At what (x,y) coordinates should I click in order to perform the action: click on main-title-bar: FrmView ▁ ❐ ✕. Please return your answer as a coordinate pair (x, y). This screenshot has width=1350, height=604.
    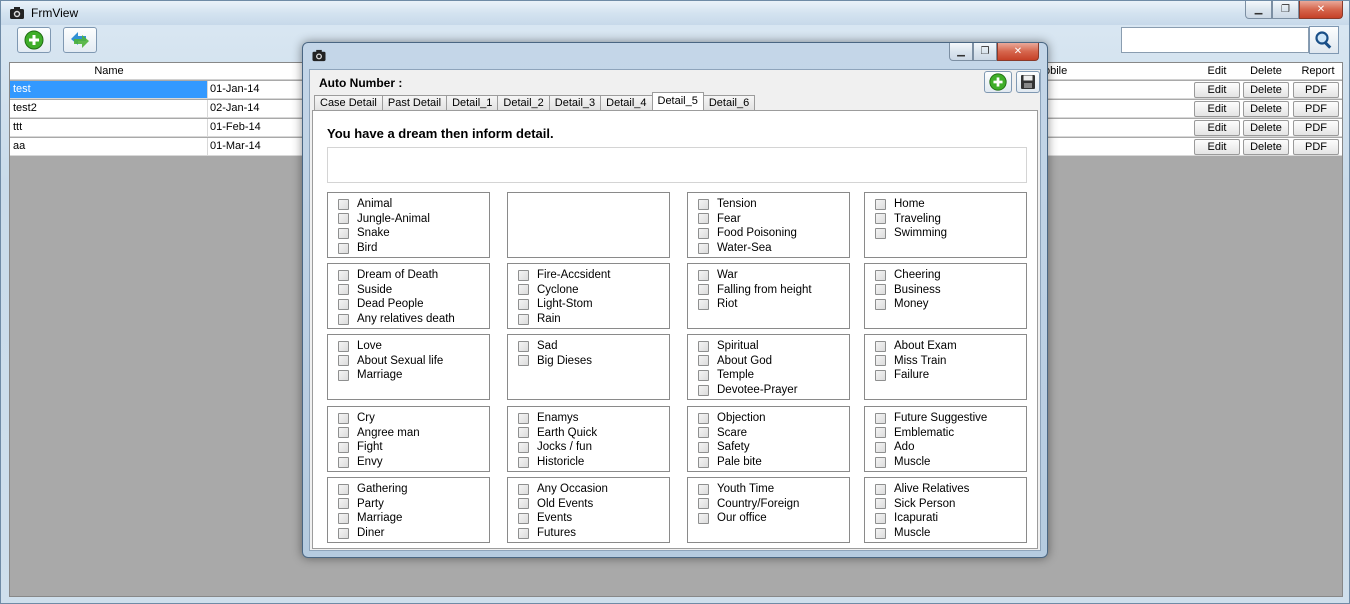
    Looking at the image, I should click on (675, 13).